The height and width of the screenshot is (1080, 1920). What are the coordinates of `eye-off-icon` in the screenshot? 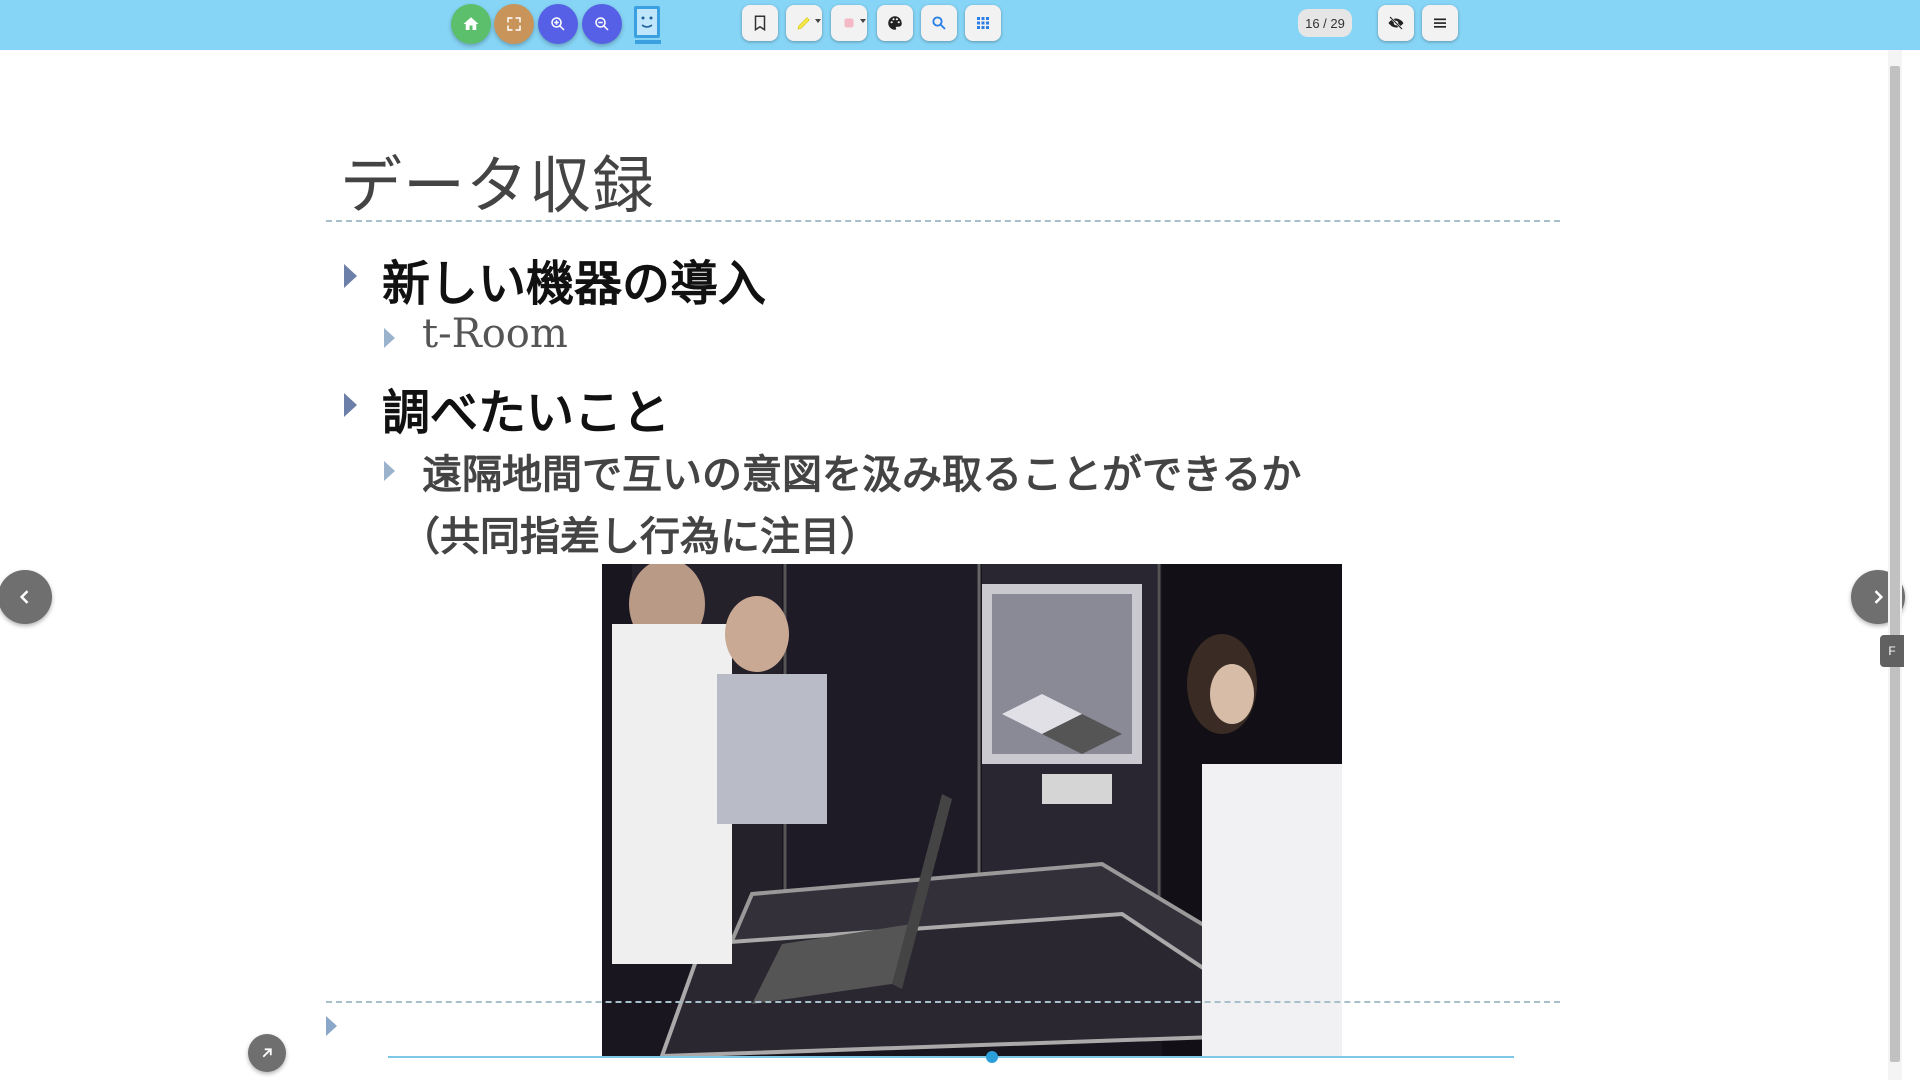 It's located at (1396, 23).